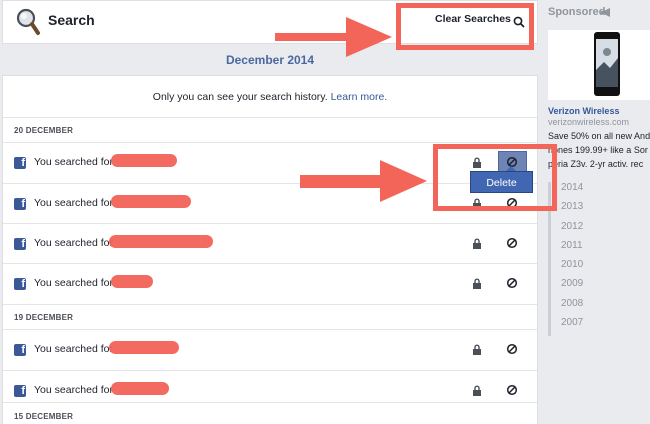 The height and width of the screenshot is (424, 650). Describe the element at coordinates (572, 307) in the screenshot. I see `year-link: 2008` at that location.